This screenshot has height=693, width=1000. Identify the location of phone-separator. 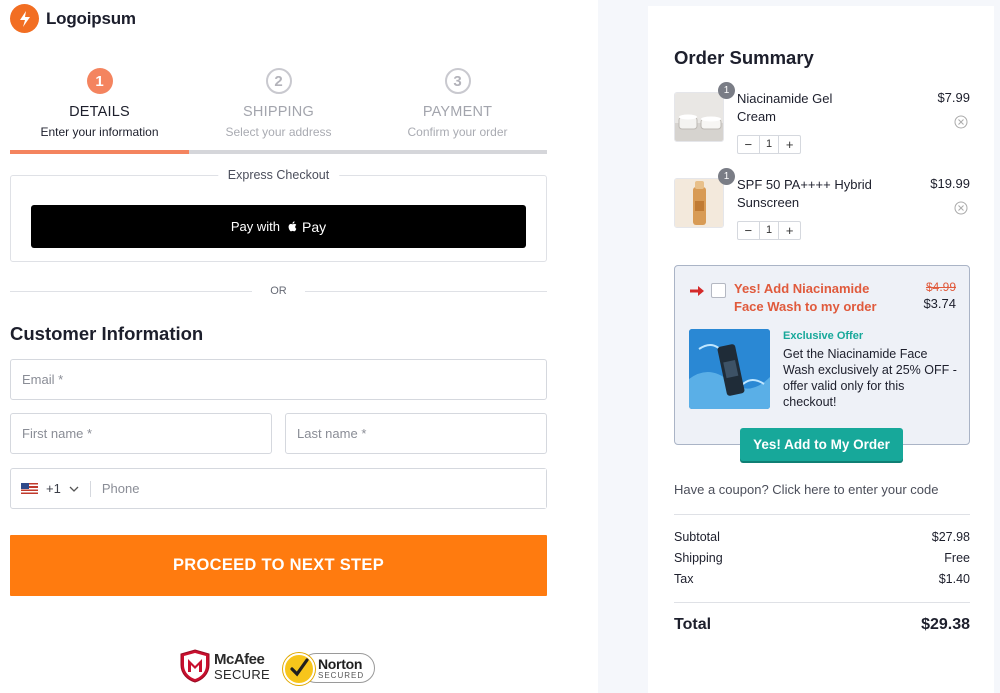
(90, 488).